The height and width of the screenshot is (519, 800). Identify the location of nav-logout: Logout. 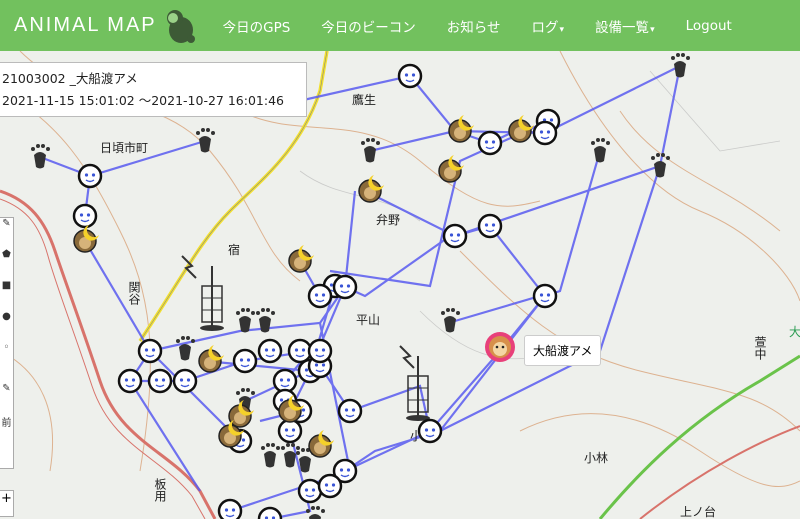
(709, 26).